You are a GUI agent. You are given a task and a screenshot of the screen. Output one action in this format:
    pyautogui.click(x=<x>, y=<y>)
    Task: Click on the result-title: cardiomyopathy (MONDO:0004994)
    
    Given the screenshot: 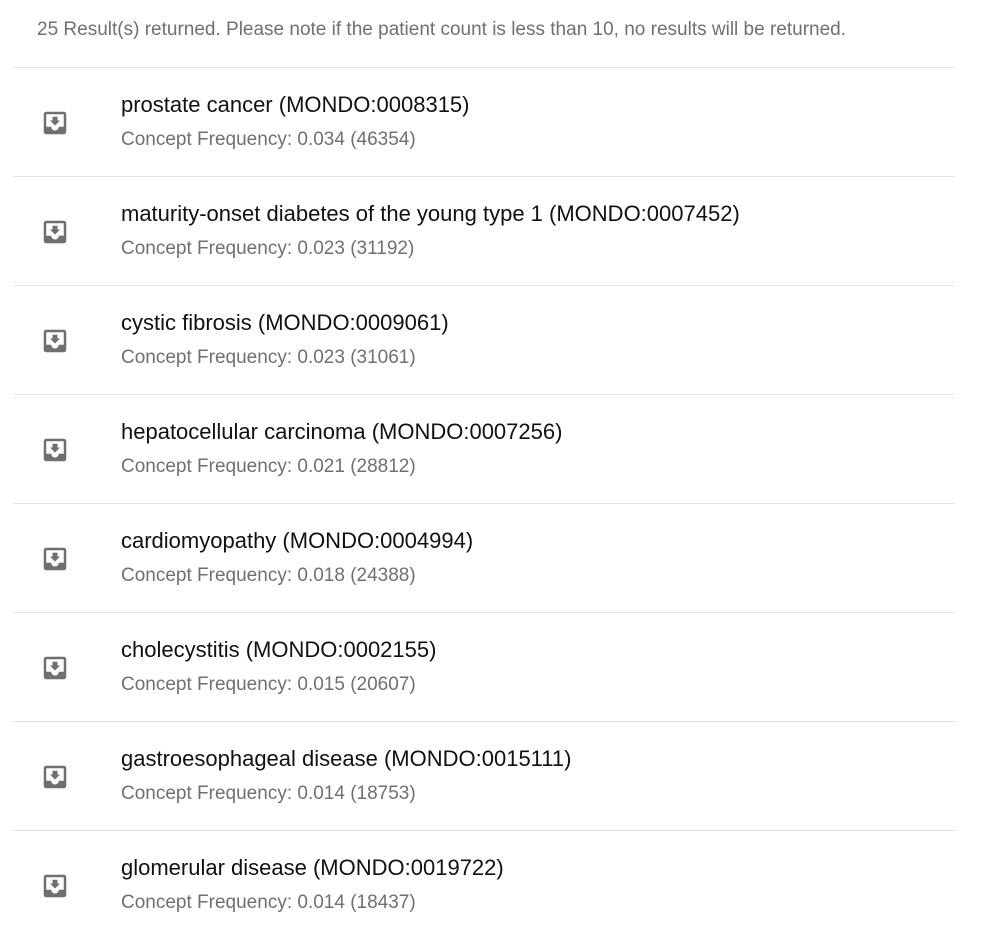 What is the action you would take?
    pyautogui.click(x=297, y=541)
    